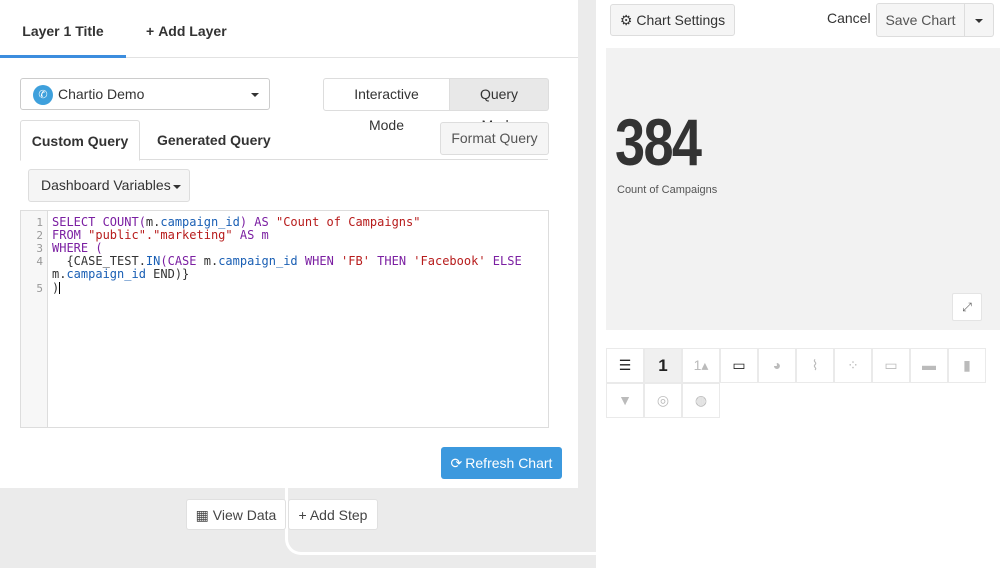 This screenshot has height=568, width=1000. I want to click on line-number: 4, so click(39, 261).